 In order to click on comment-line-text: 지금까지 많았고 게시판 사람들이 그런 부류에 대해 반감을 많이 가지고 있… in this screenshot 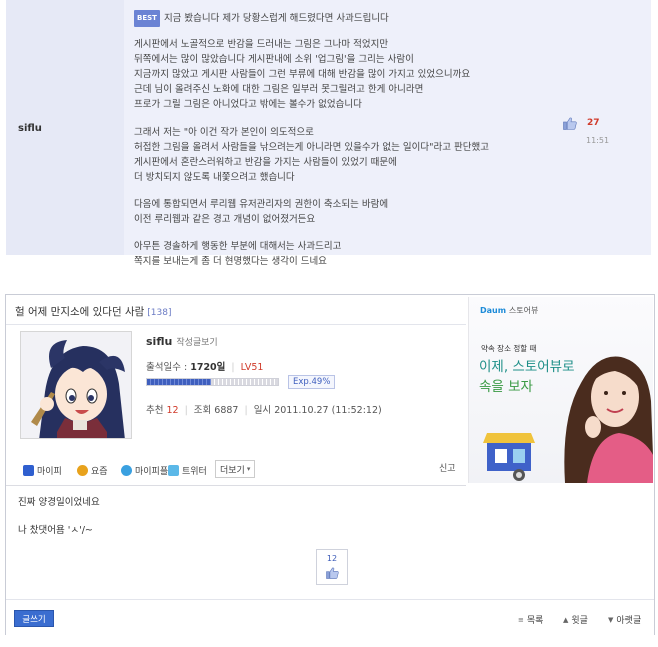, I will do `click(302, 75)`.